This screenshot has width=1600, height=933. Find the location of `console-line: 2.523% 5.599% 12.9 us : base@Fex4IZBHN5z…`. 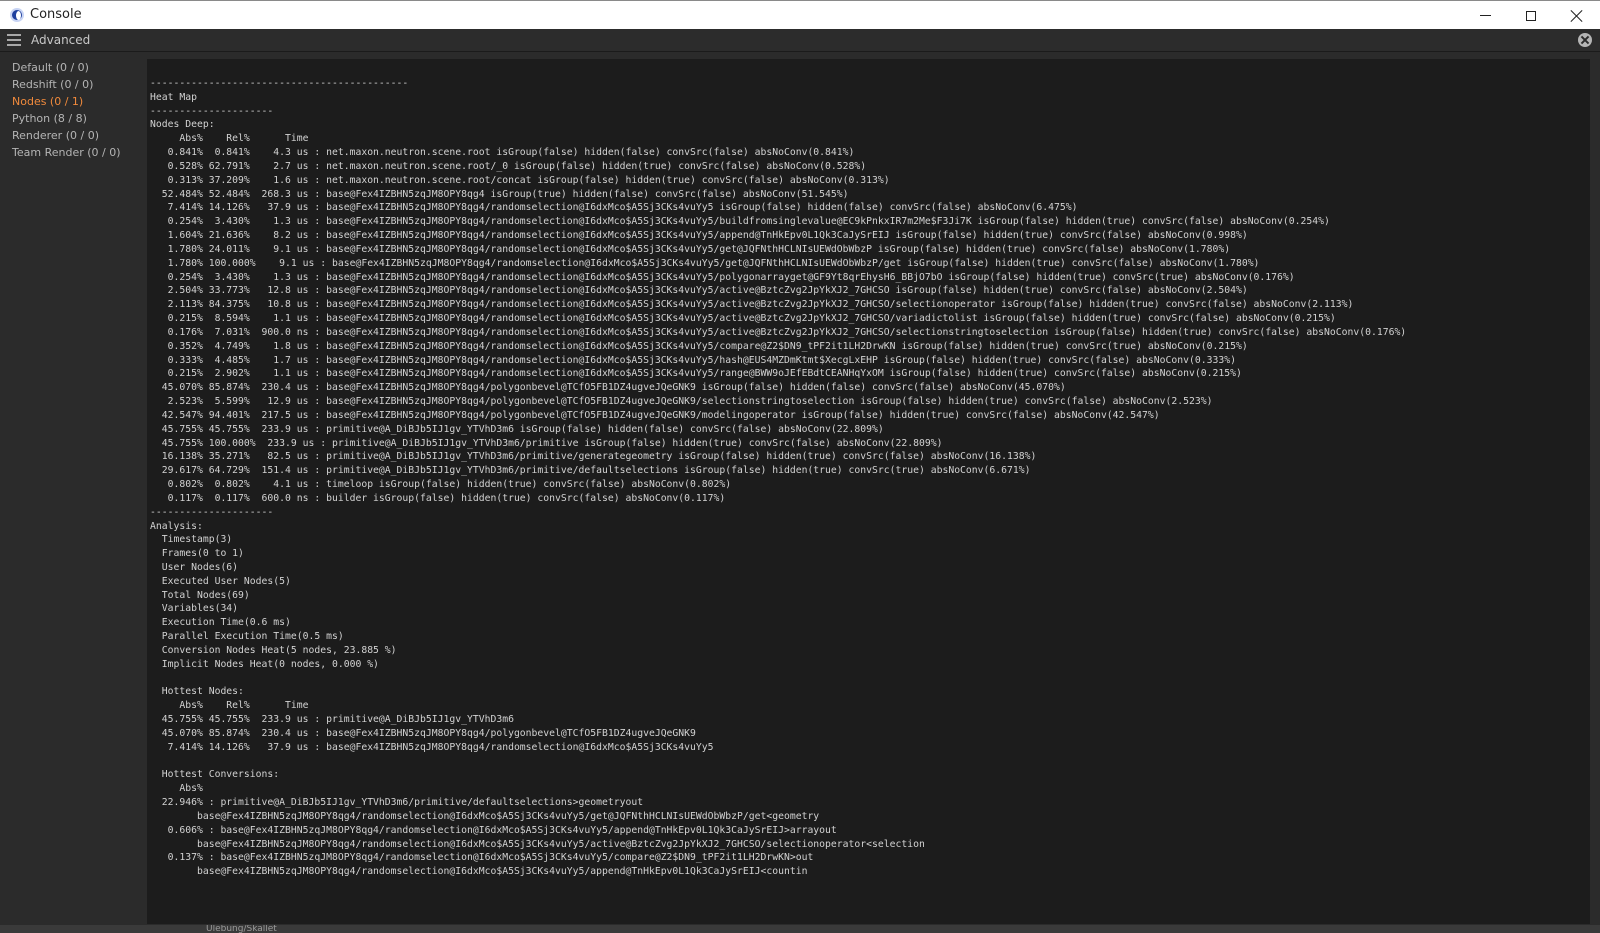

console-line: 2.523% 5.599% 12.9 us : base@Fex4IZBHN5z… is located at coordinates (681, 402).